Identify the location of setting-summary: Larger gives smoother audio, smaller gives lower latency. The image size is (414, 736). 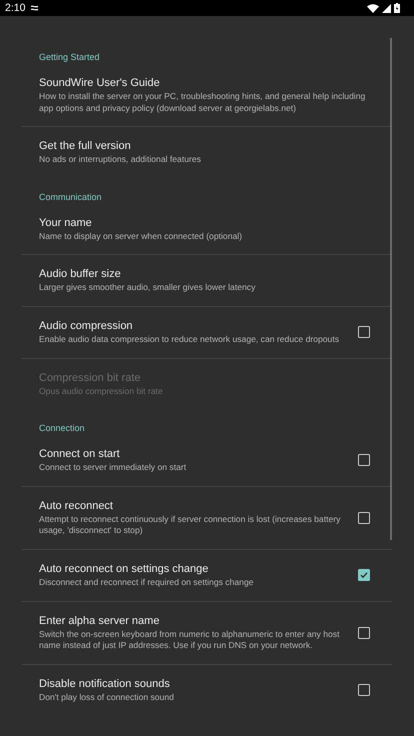
(147, 288).